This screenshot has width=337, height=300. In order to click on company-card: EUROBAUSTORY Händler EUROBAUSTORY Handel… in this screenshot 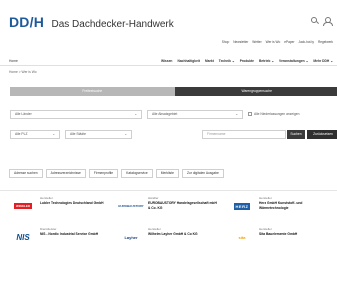, I will do `click(167, 208)`.